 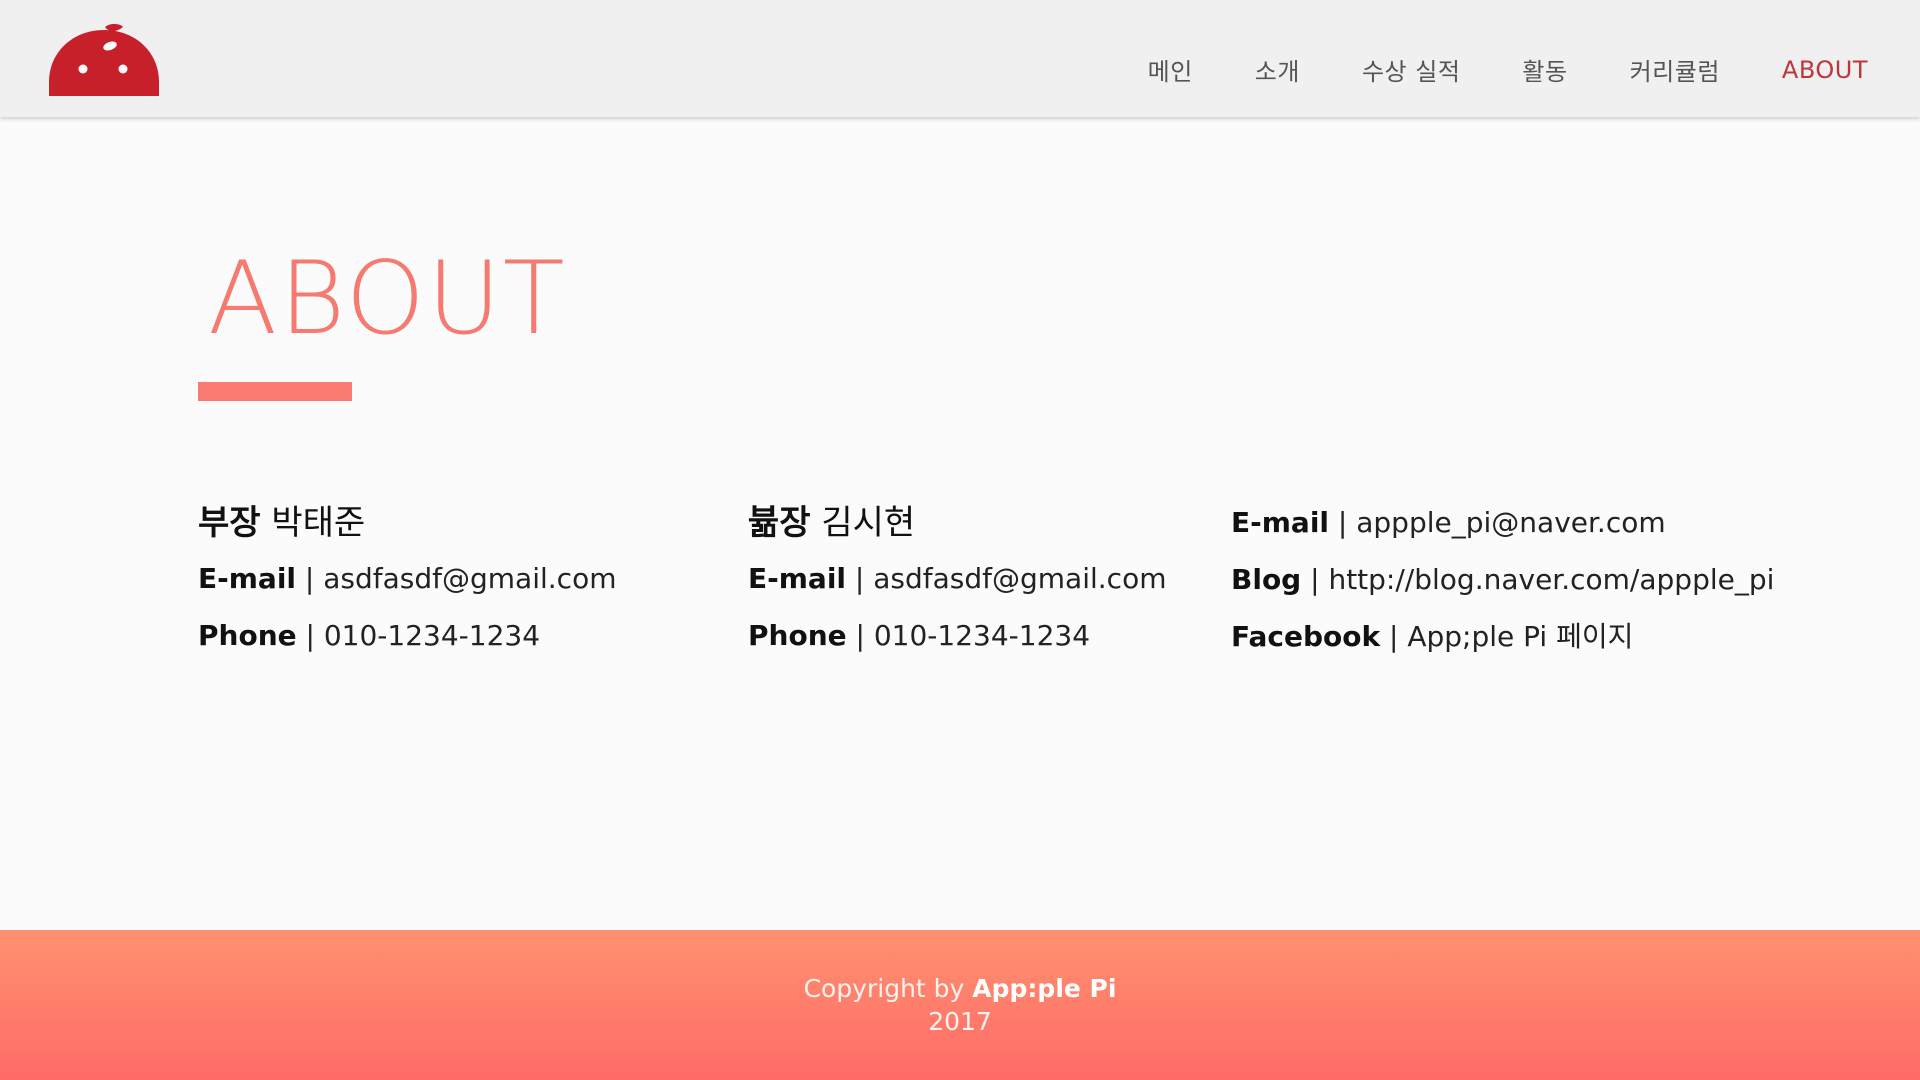 What do you see at coordinates (957, 523) in the screenshot?
I see `person-heading: 뷺장 김시현` at bounding box center [957, 523].